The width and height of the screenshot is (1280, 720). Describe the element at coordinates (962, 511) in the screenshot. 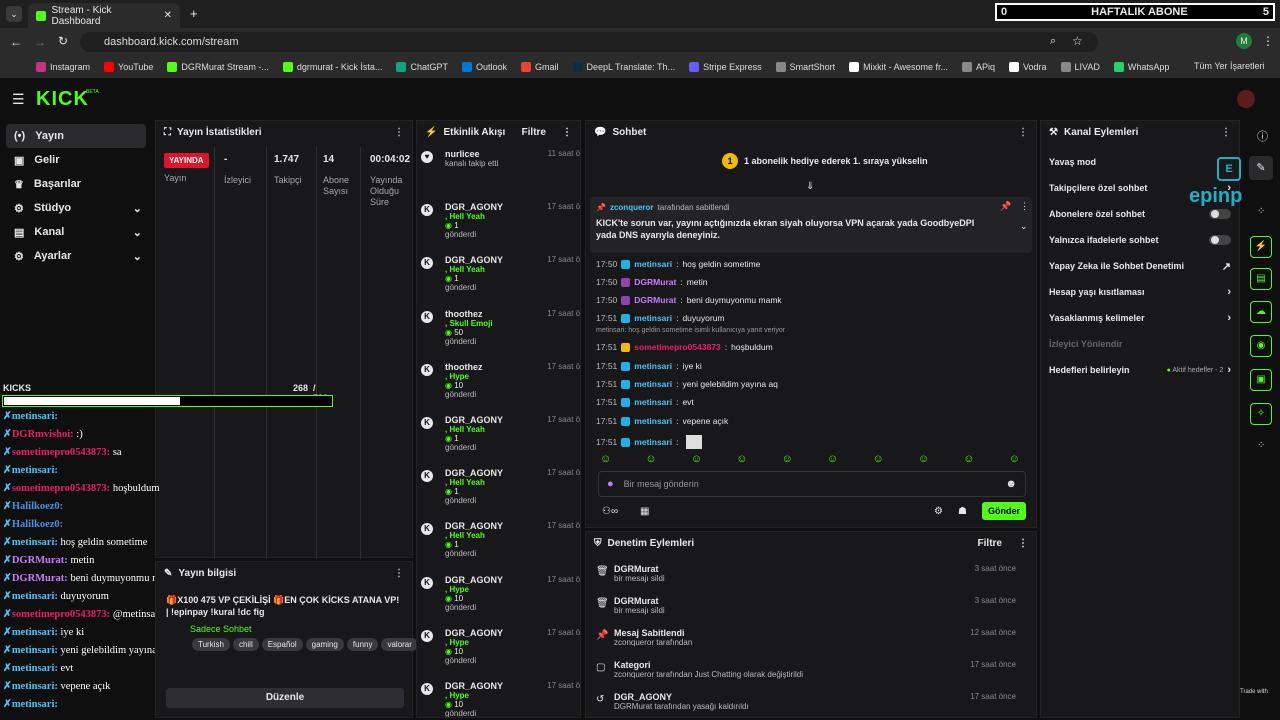

I see `bot-icon: ☗` at that location.